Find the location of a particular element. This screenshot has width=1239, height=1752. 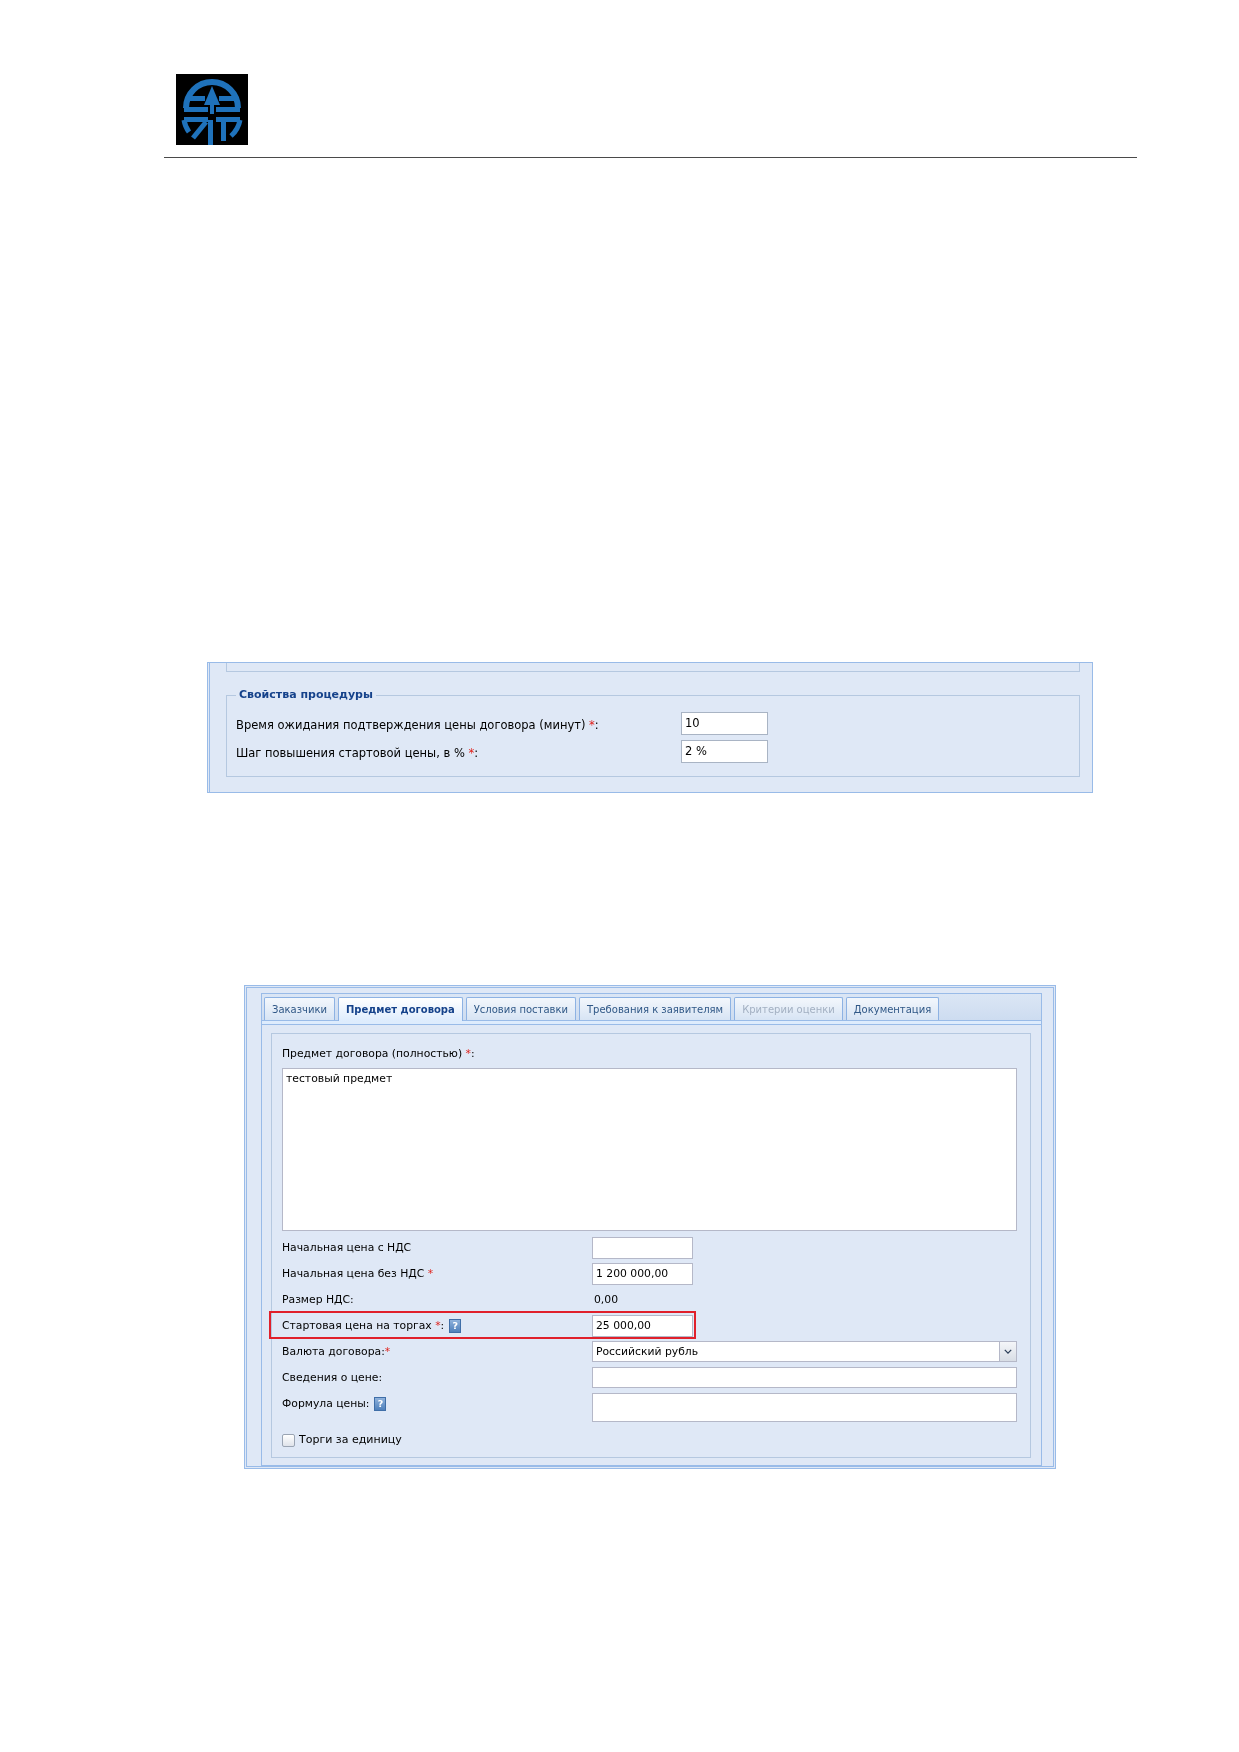

dropdown-field: Российский рубль is located at coordinates (804, 1351).